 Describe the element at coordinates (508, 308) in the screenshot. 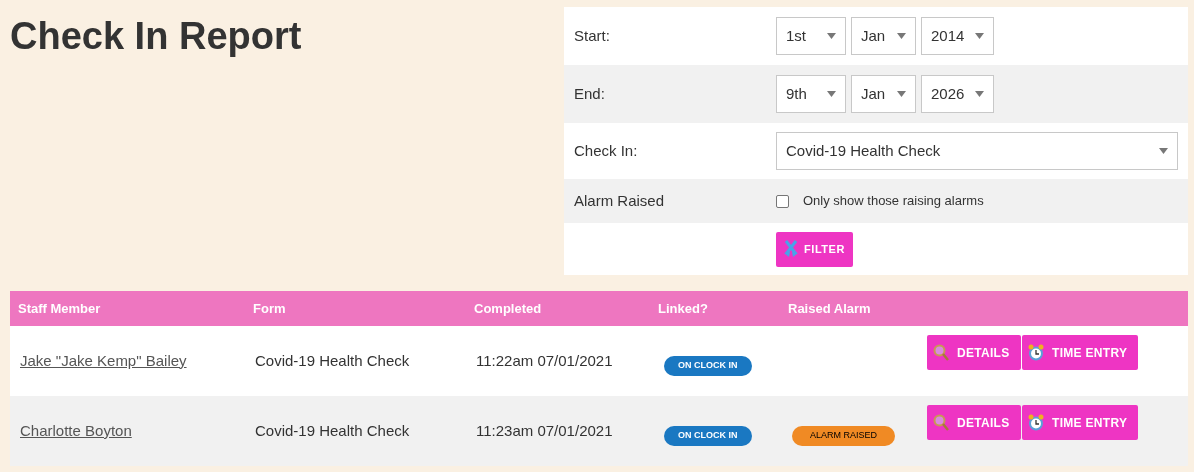

I see `column-header: Completed` at that location.